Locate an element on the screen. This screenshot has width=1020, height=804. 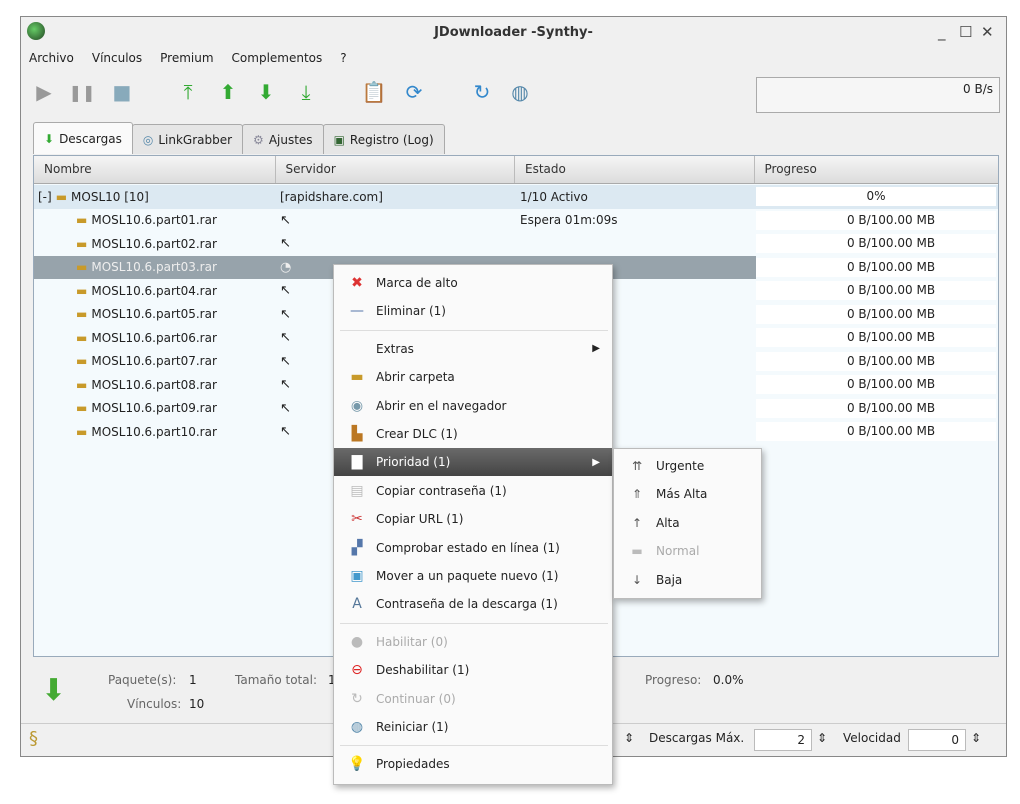
file-status is located at coordinates (636, 244).